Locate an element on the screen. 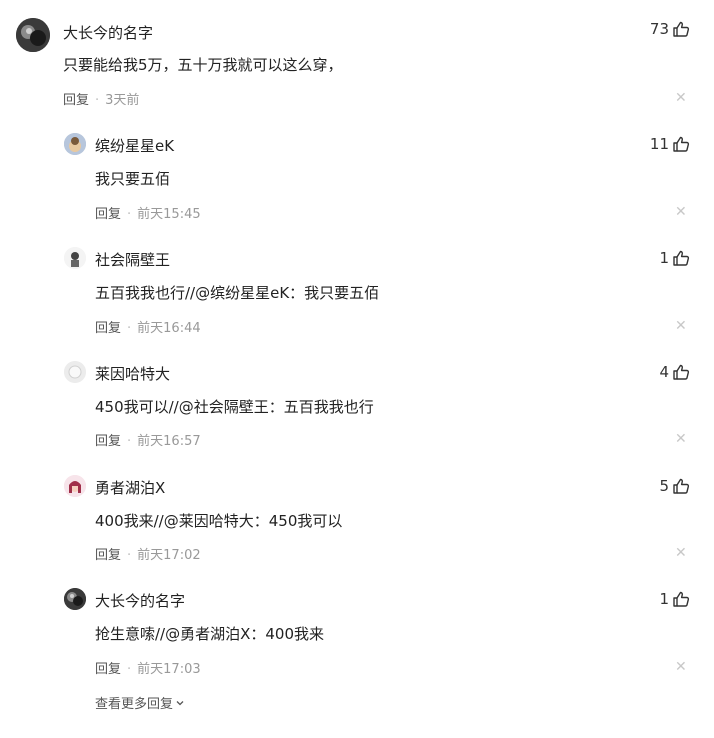  comment-meta: 回复 · 前天17:02 is located at coordinates (148, 553).